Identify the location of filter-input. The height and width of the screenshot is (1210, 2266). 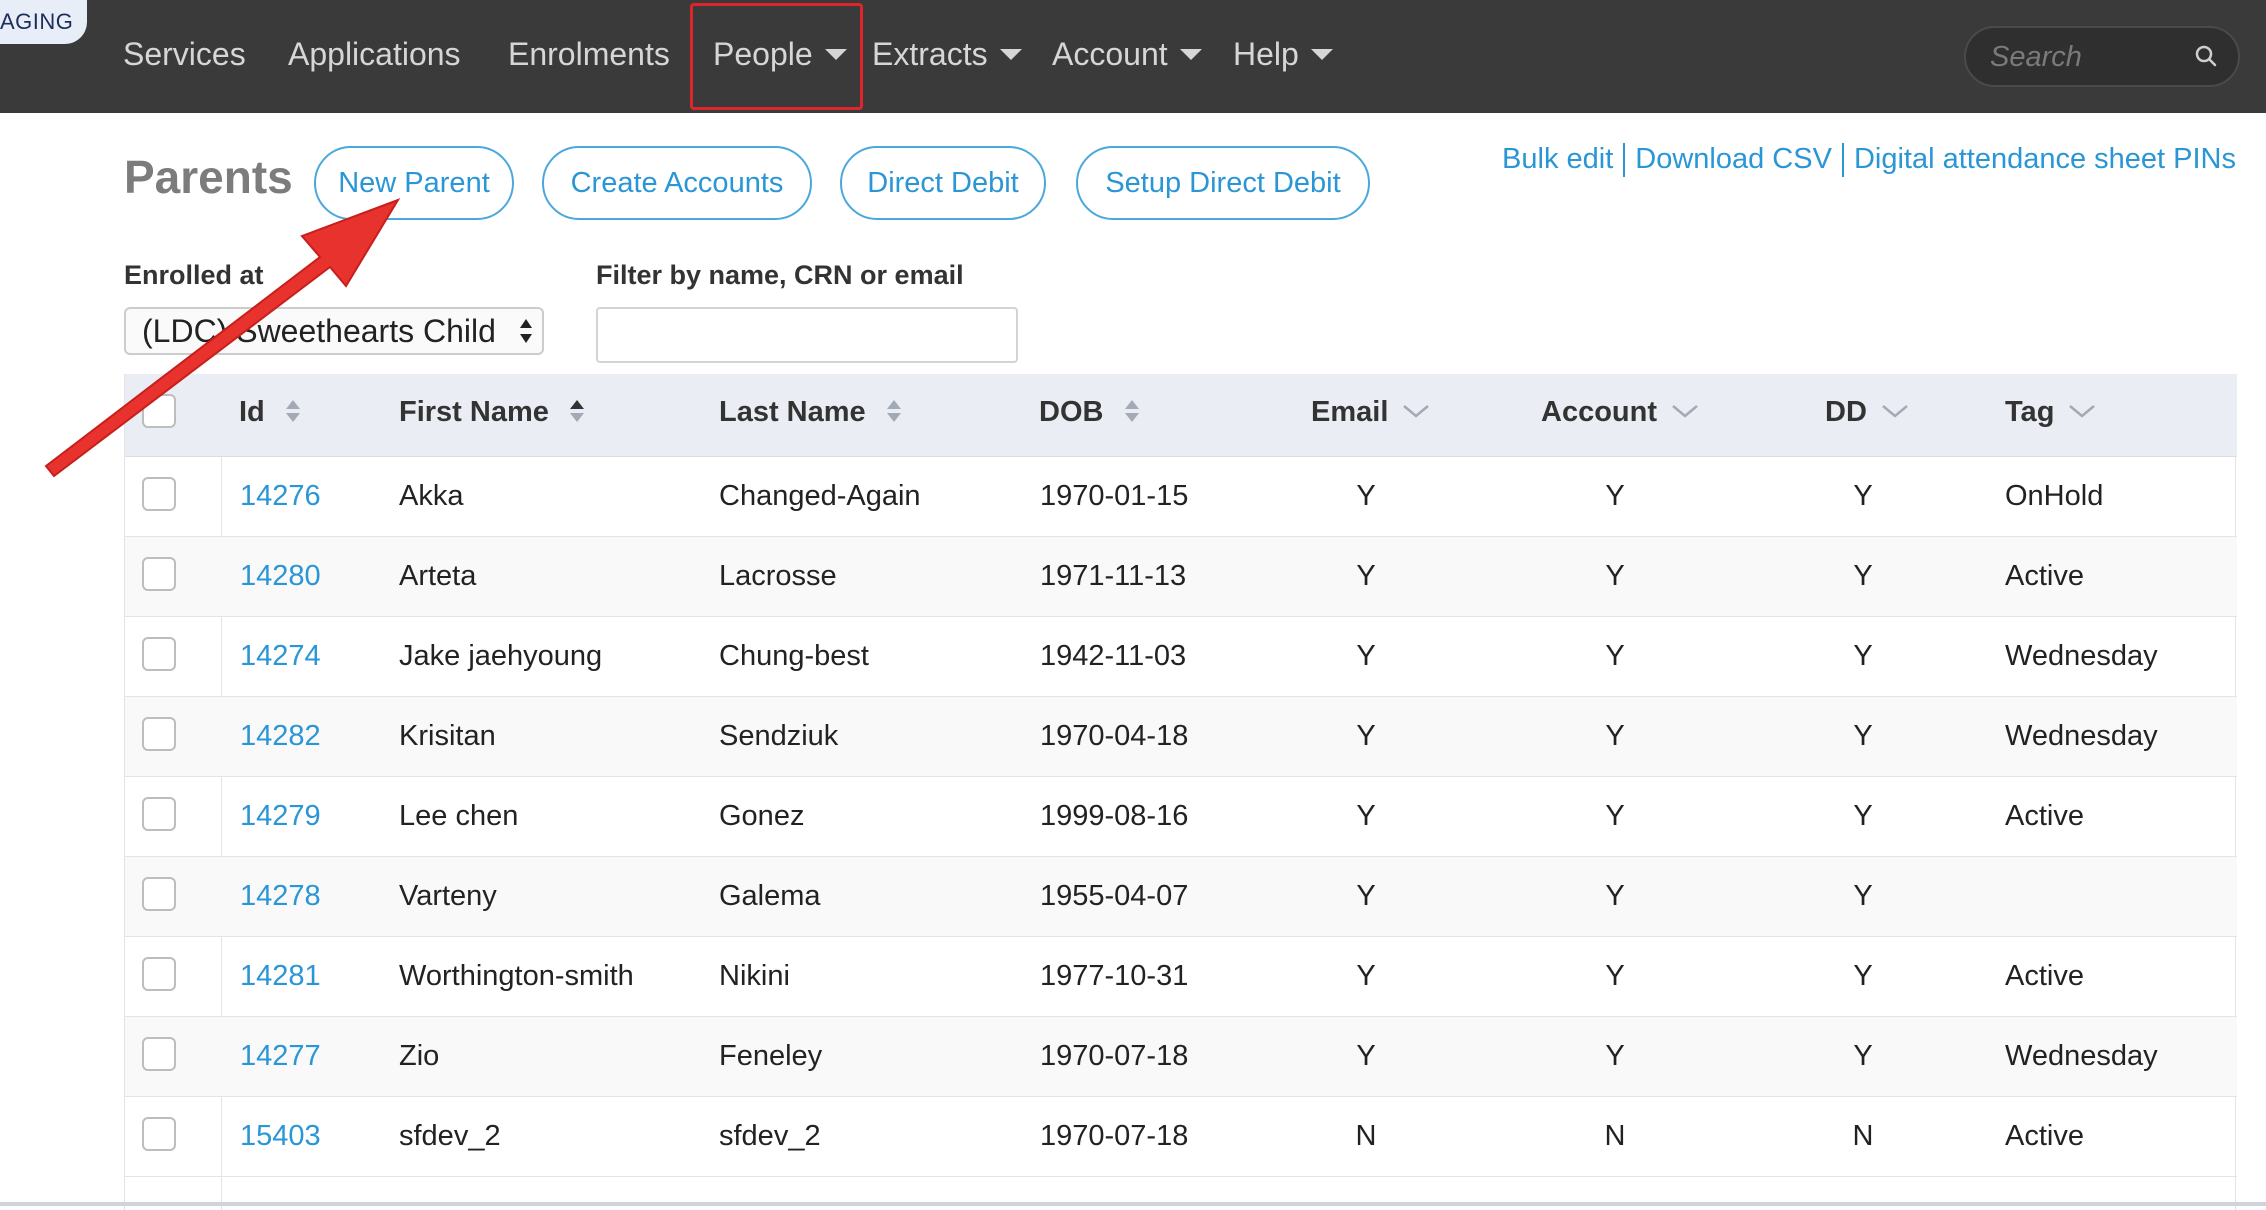
(807, 335).